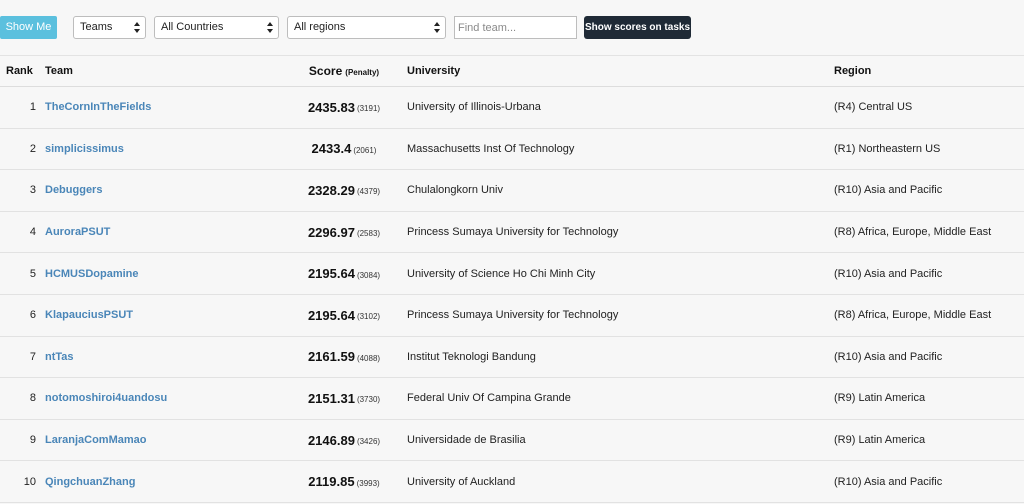 This screenshot has height=504, width=1024. I want to click on show-scores-on-tasks-button: Show scores on tasks, so click(637, 27).